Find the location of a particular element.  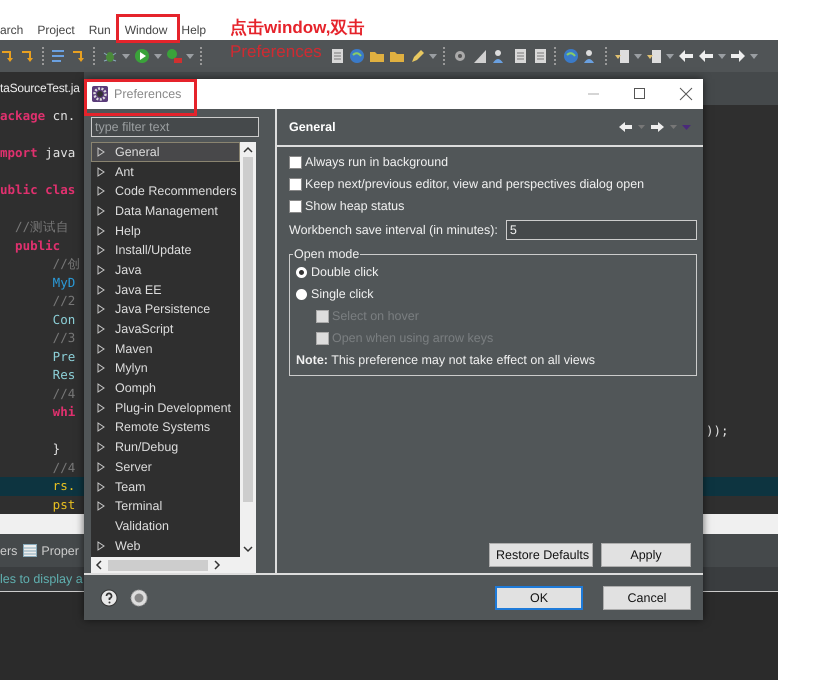

panel-tab: ers is located at coordinates (9, 551).